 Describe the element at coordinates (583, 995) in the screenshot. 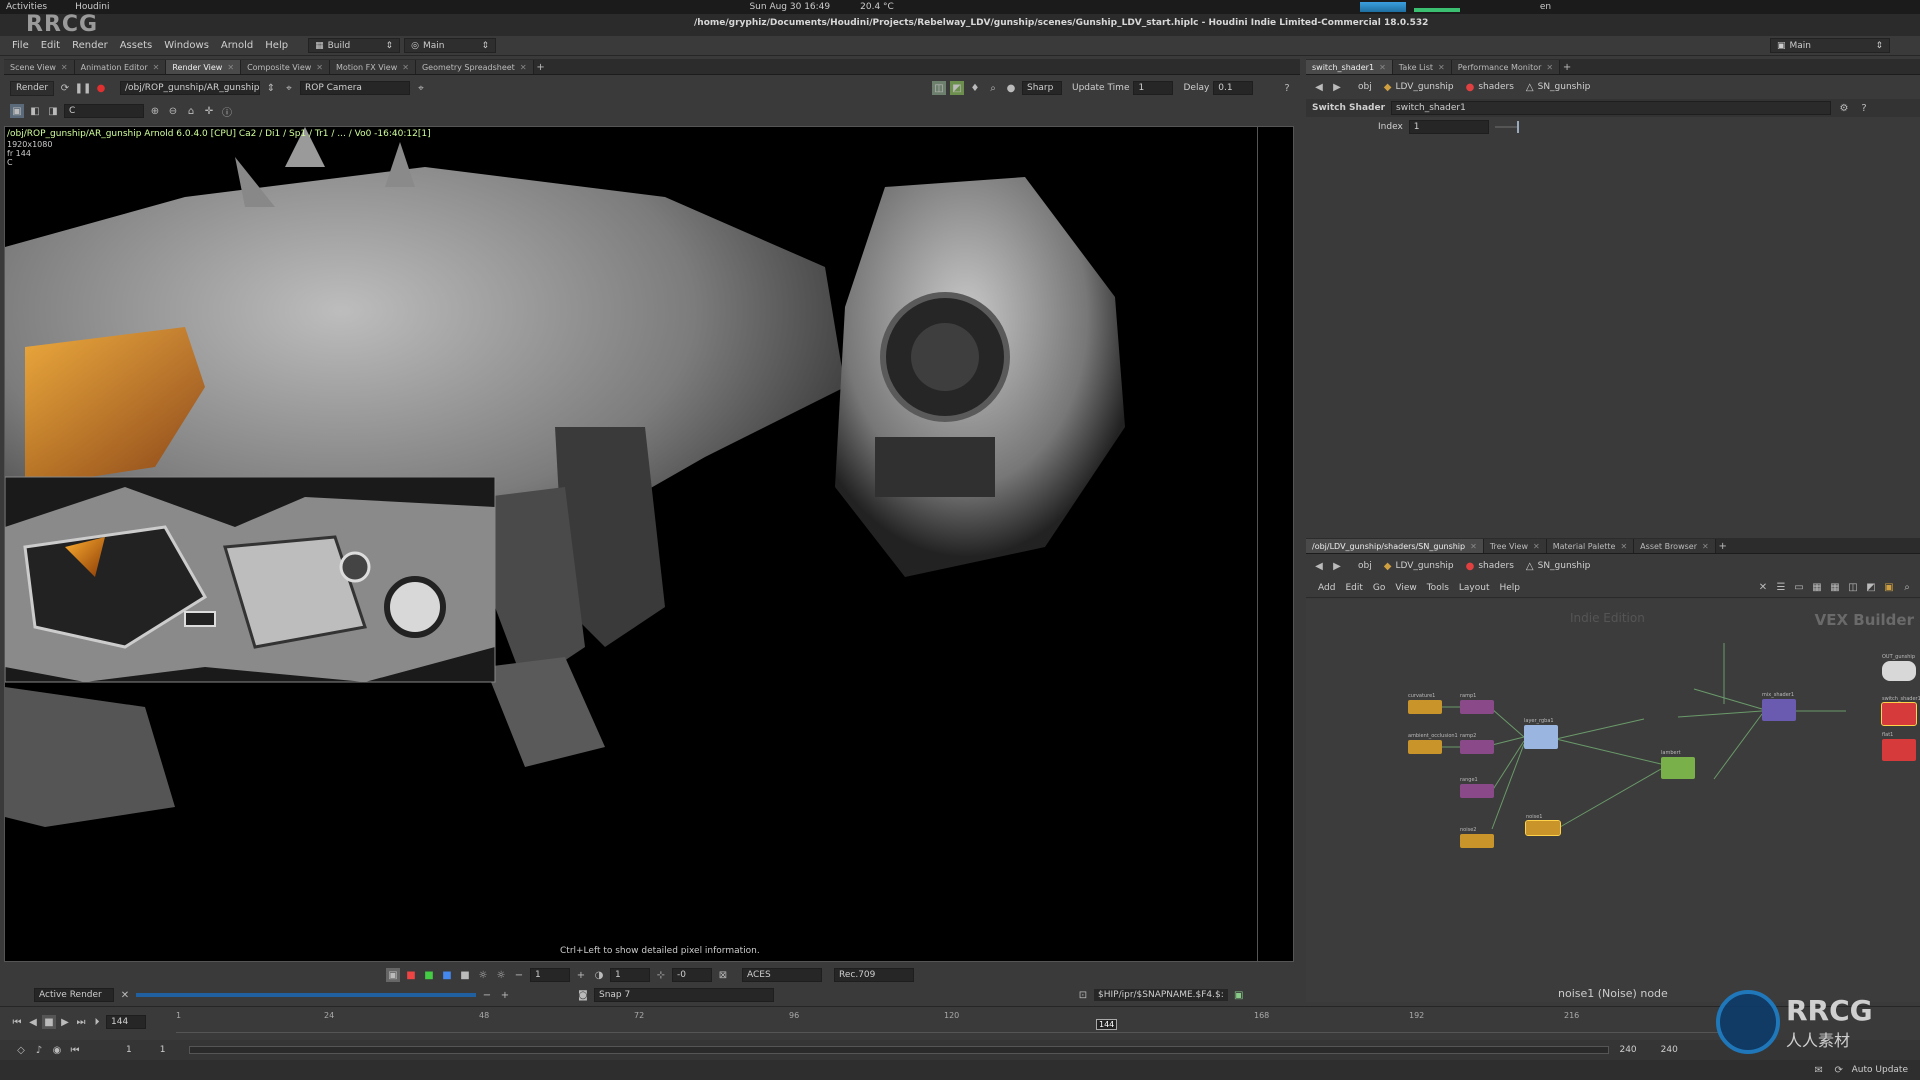

I see `camera-icon: ◙` at that location.